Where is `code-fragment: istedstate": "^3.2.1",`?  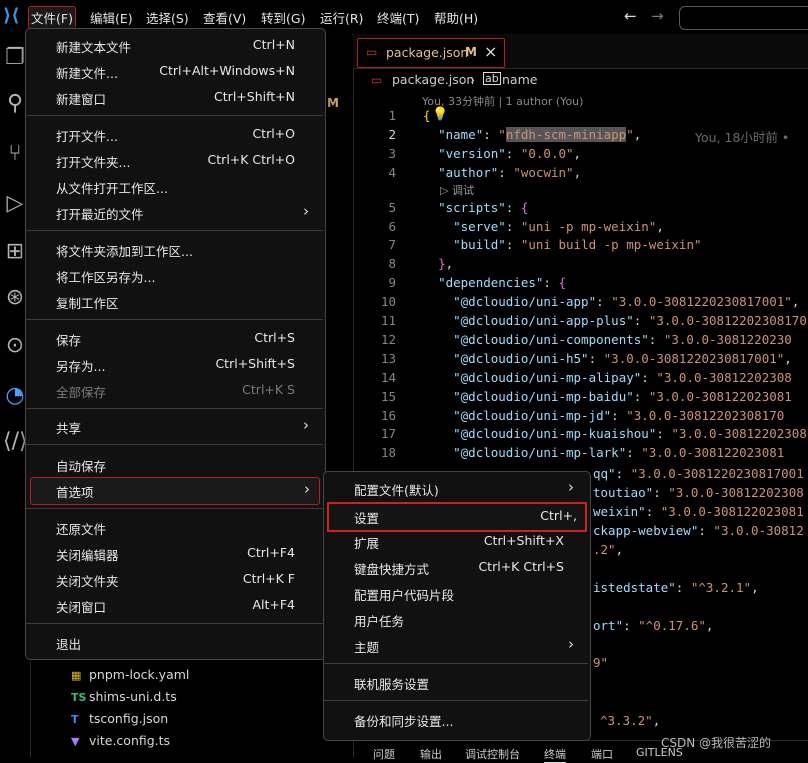 code-fragment: istedstate": "^3.2.1", is located at coordinates (676, 587).